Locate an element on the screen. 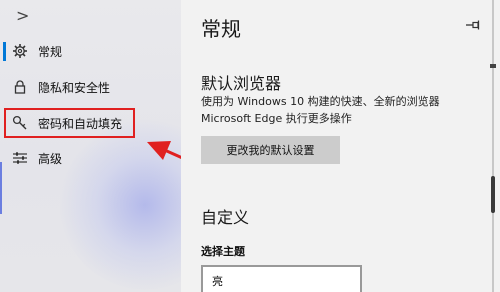 Image resolution: width=500 pixels, height=292 pixels. scroll-thumb is located at coordinates (493, 194).